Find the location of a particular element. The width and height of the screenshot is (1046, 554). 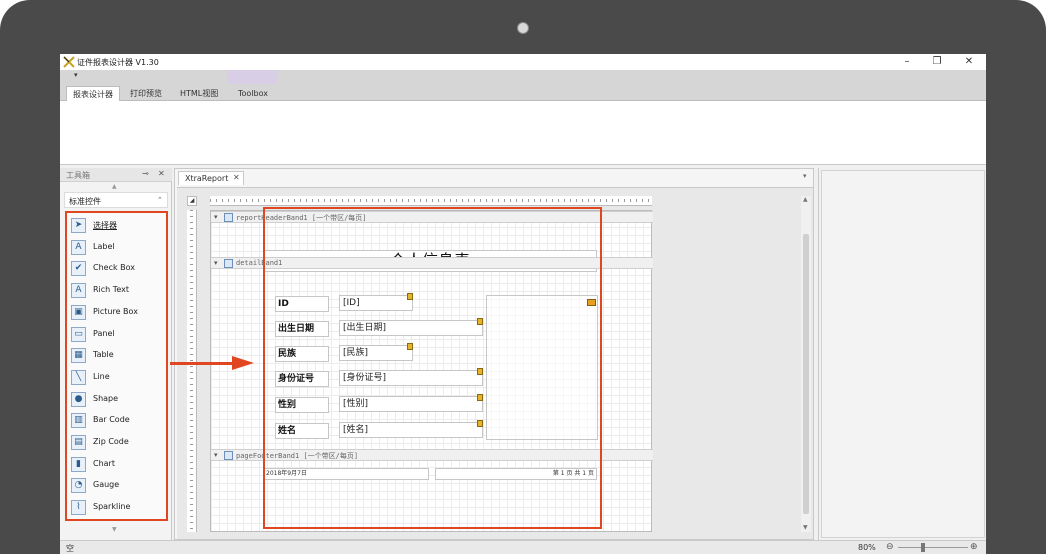

close-button: ✕ is located at coordinates (969, 62).